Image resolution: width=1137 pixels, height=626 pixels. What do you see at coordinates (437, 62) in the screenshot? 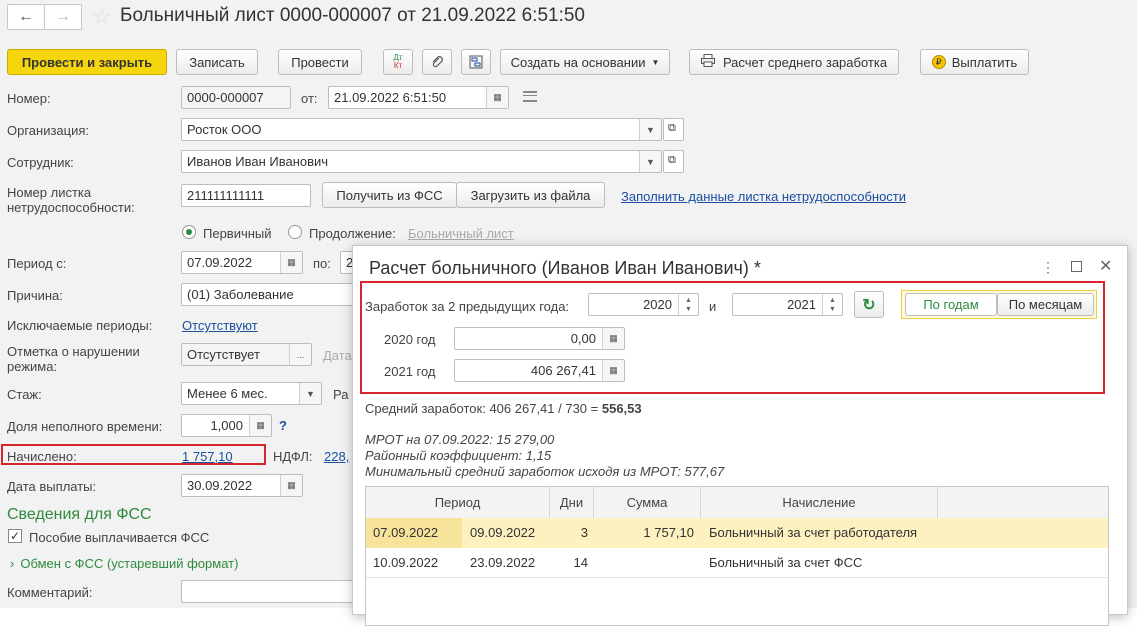
I see `paperclip-icon` at bounding box center [437, 62].